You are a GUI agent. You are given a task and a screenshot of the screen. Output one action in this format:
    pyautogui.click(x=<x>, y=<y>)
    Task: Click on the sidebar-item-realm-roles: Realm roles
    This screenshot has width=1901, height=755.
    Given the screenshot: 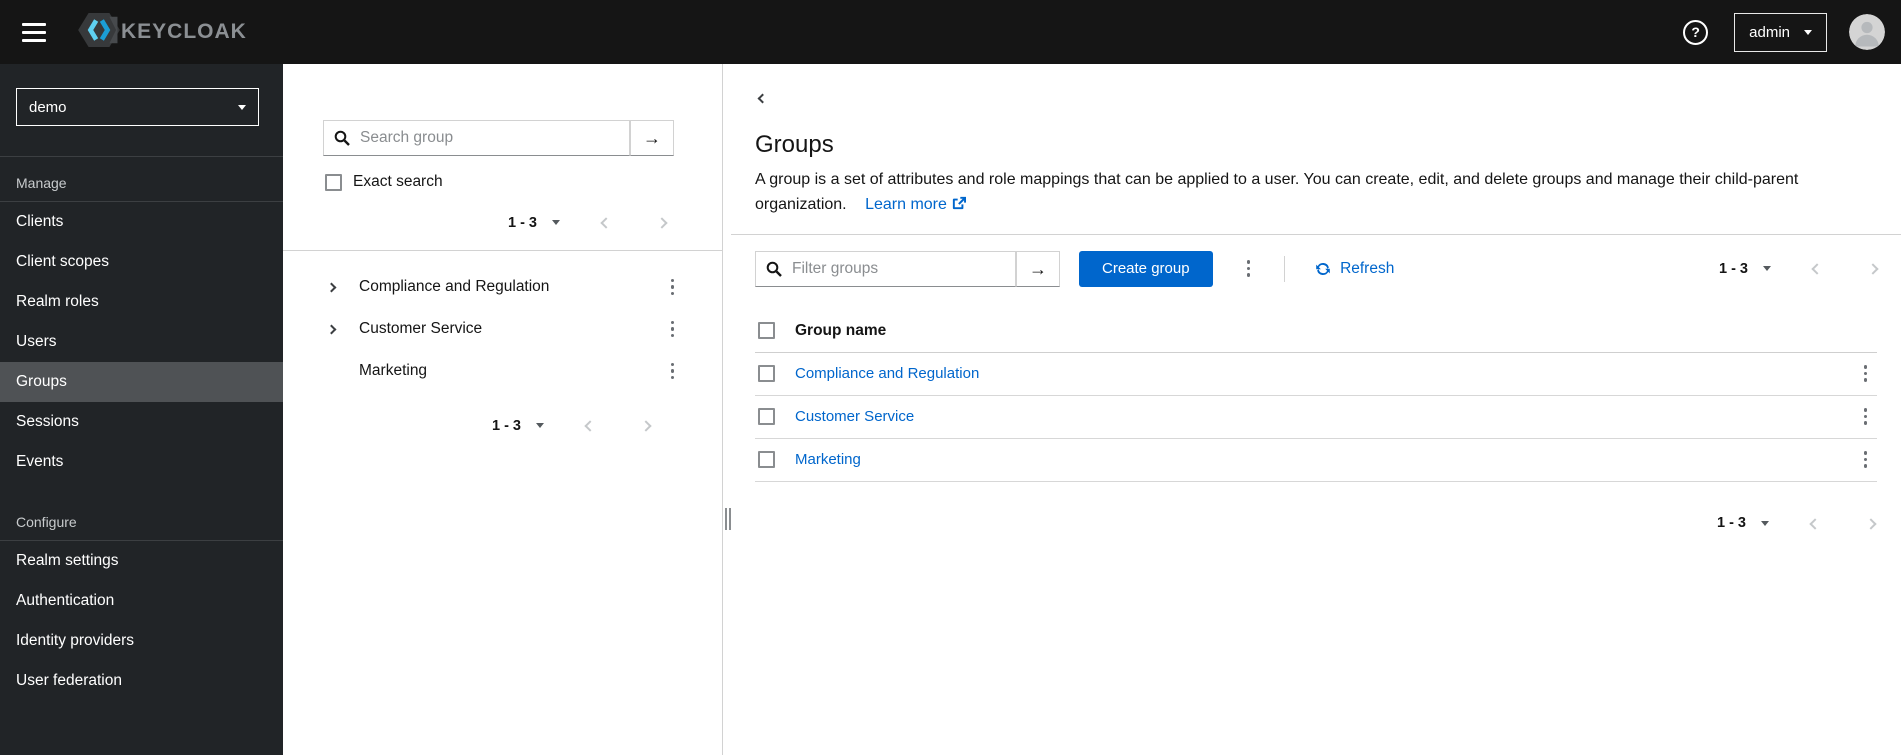 What is the action you would take?
    pyautogui.click(x=141, y=302)
    